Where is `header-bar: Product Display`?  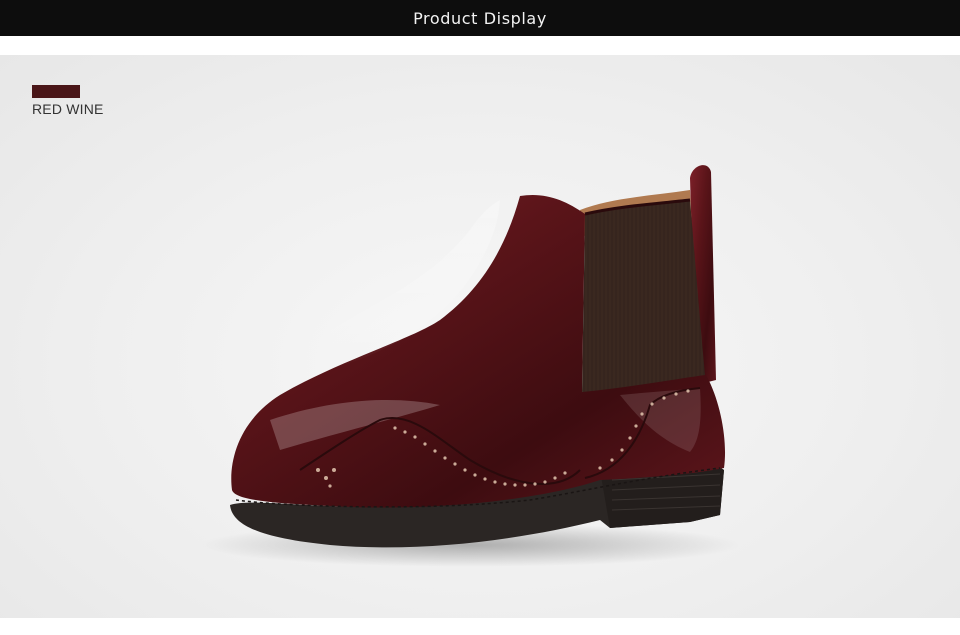 header-bar: Product Display is located at coordinates (480, 18).